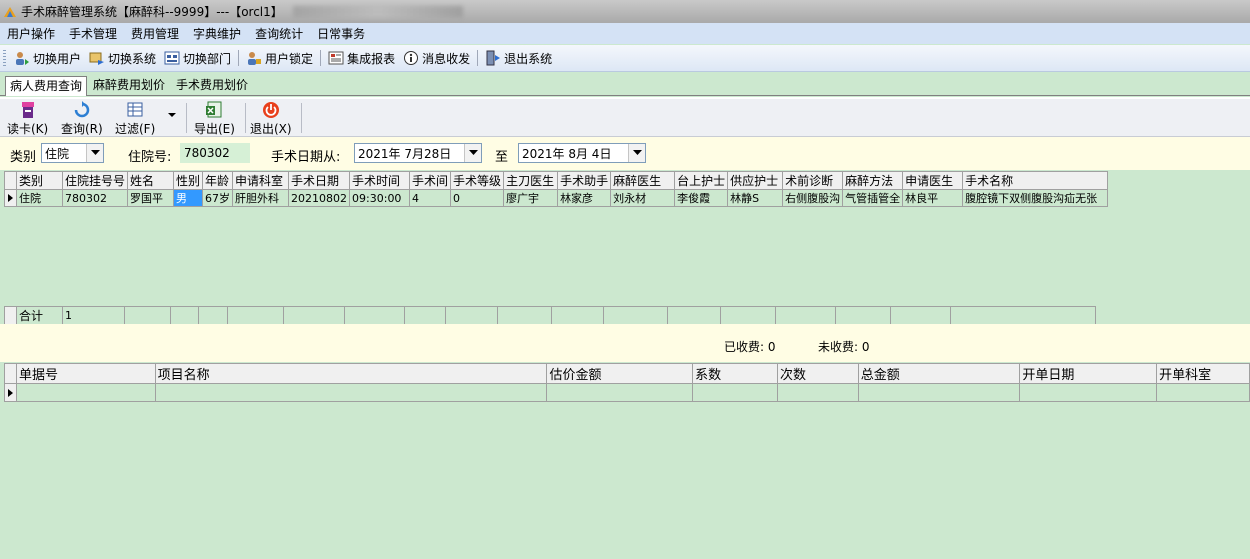  Describe the element at coordinates (755, 180) in the screenshot. I see `col-supply-nurse: 供应护士` at that location.